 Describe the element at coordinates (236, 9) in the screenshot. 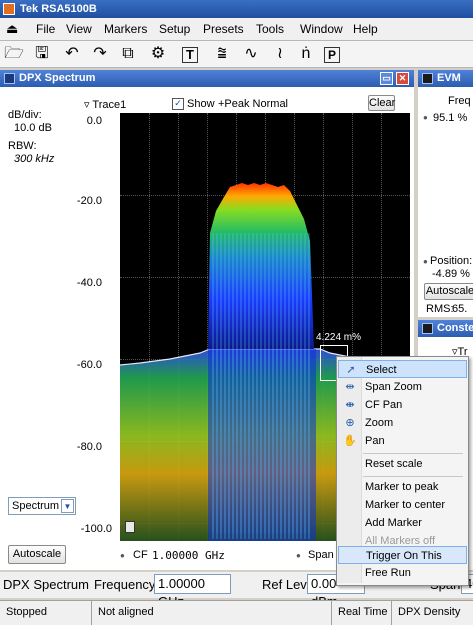

I see `app-title-bar: Tek RSA5100B` at that location.